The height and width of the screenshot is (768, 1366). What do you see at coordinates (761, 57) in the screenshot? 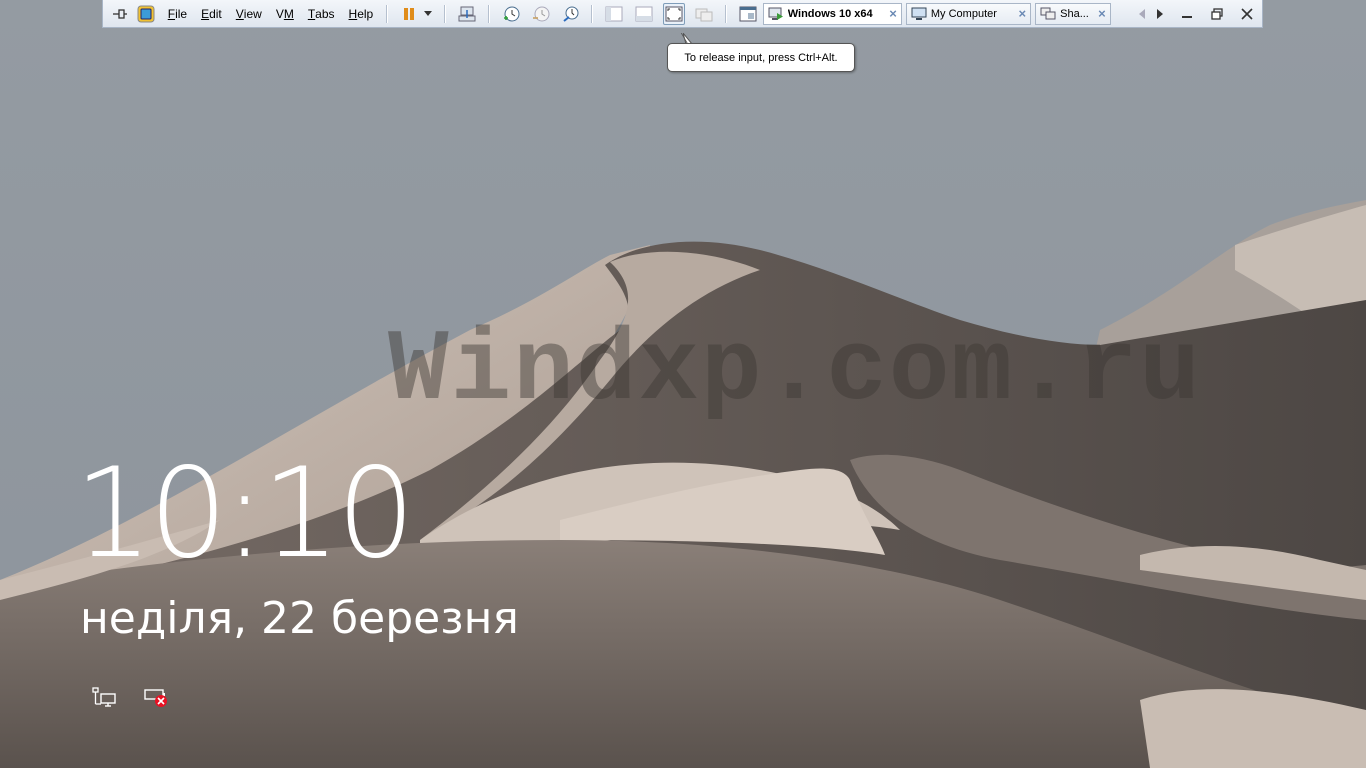
I see `release-input-tooltip: To release input, press Ctrl+Alt.` at bounding box center [761, 57].